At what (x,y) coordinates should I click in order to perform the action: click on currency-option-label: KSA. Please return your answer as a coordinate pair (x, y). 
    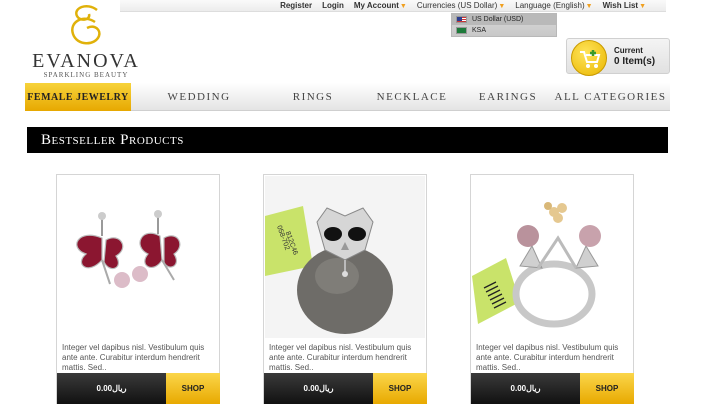
    Looking at the image, I should click on (479, 30).